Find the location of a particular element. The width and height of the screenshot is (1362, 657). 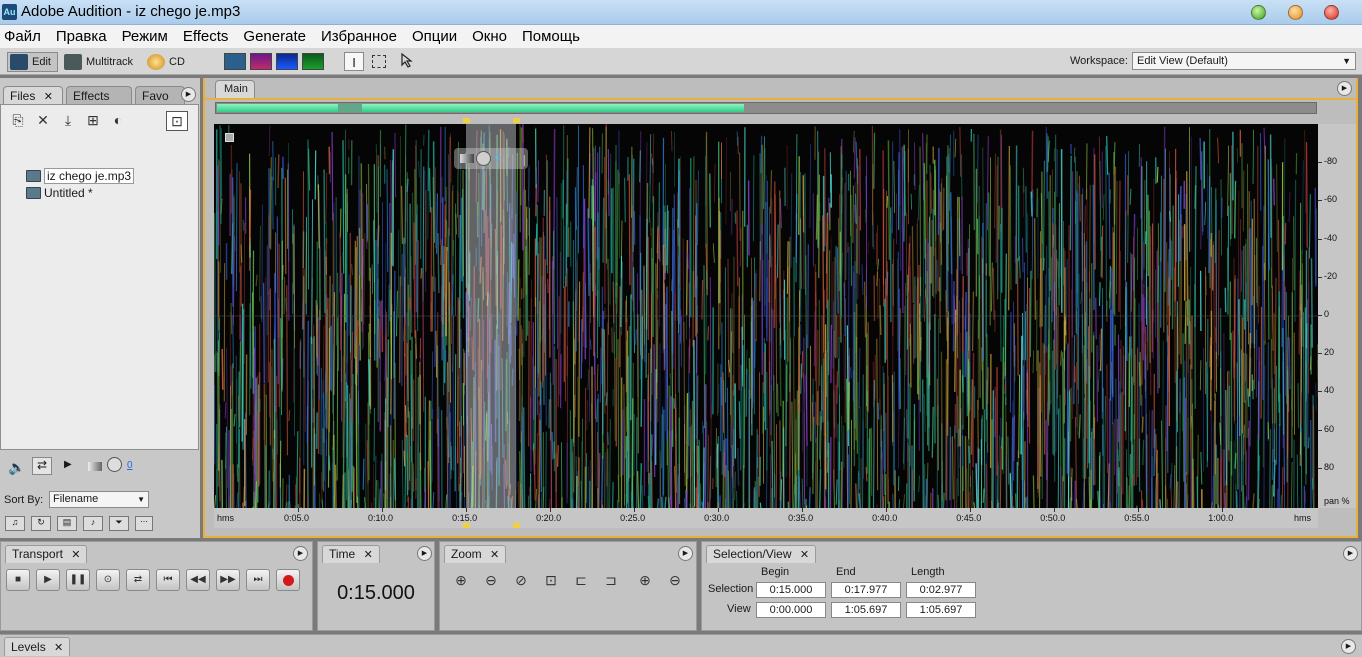

show-options-icon: ⊡ is located at coordinates (177, 121).